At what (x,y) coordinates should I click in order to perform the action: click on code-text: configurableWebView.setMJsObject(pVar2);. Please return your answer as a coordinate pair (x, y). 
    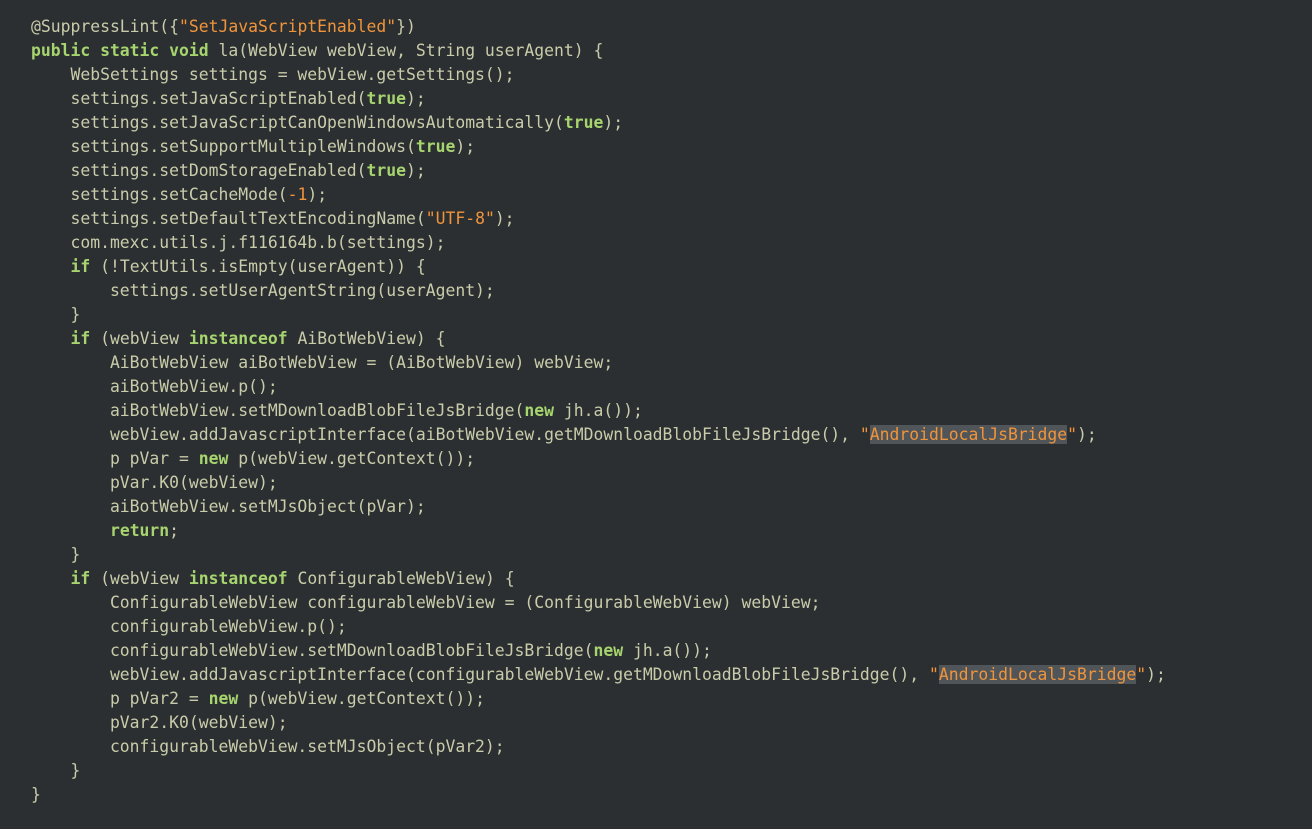
    Looking at the image, I should click on (268, 746).